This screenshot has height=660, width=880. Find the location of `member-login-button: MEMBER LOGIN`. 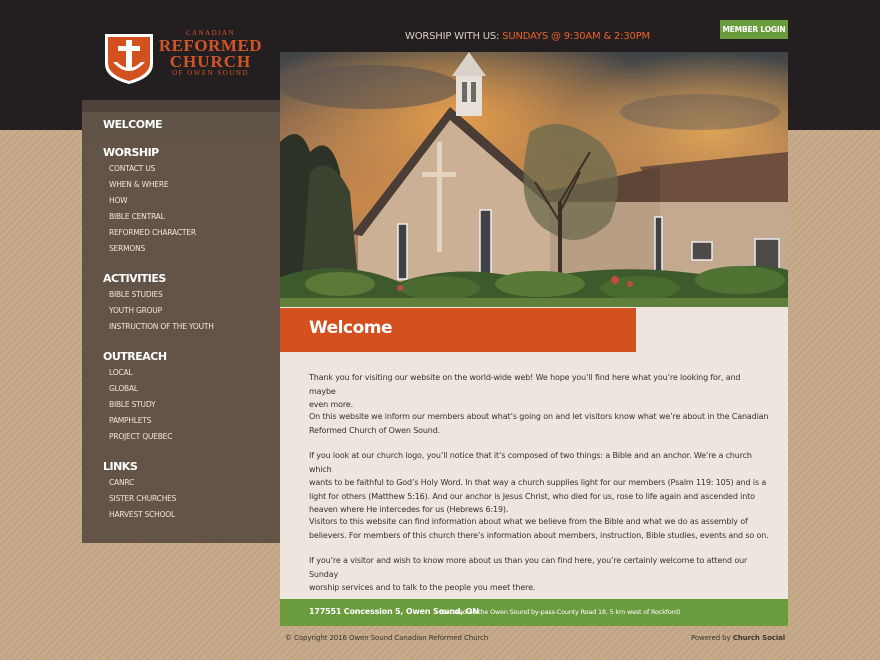

member-login-button: MEMBER LOGIN is located at coordinates (754, 29).